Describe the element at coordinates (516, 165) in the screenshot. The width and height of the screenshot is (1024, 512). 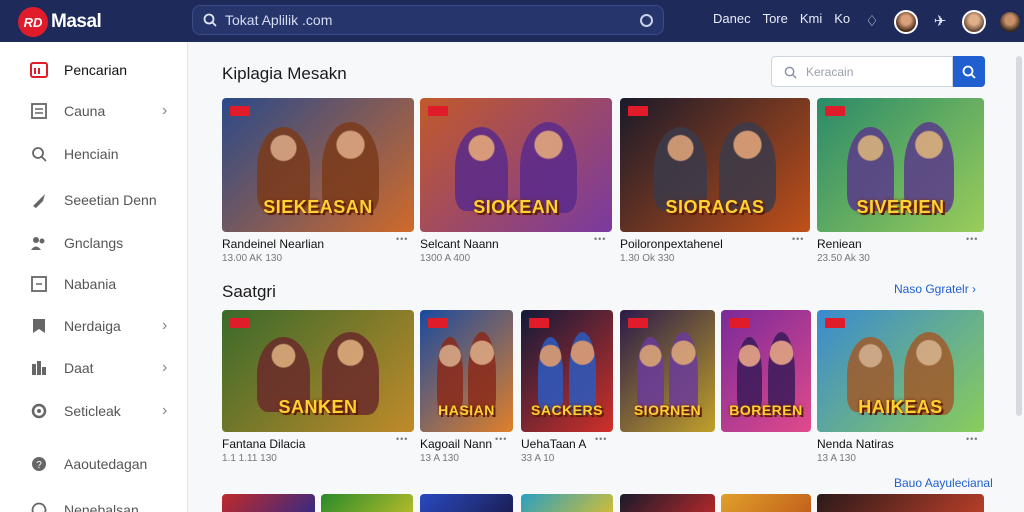
I see `game-thumbnail: SIOKEAN` at that location.